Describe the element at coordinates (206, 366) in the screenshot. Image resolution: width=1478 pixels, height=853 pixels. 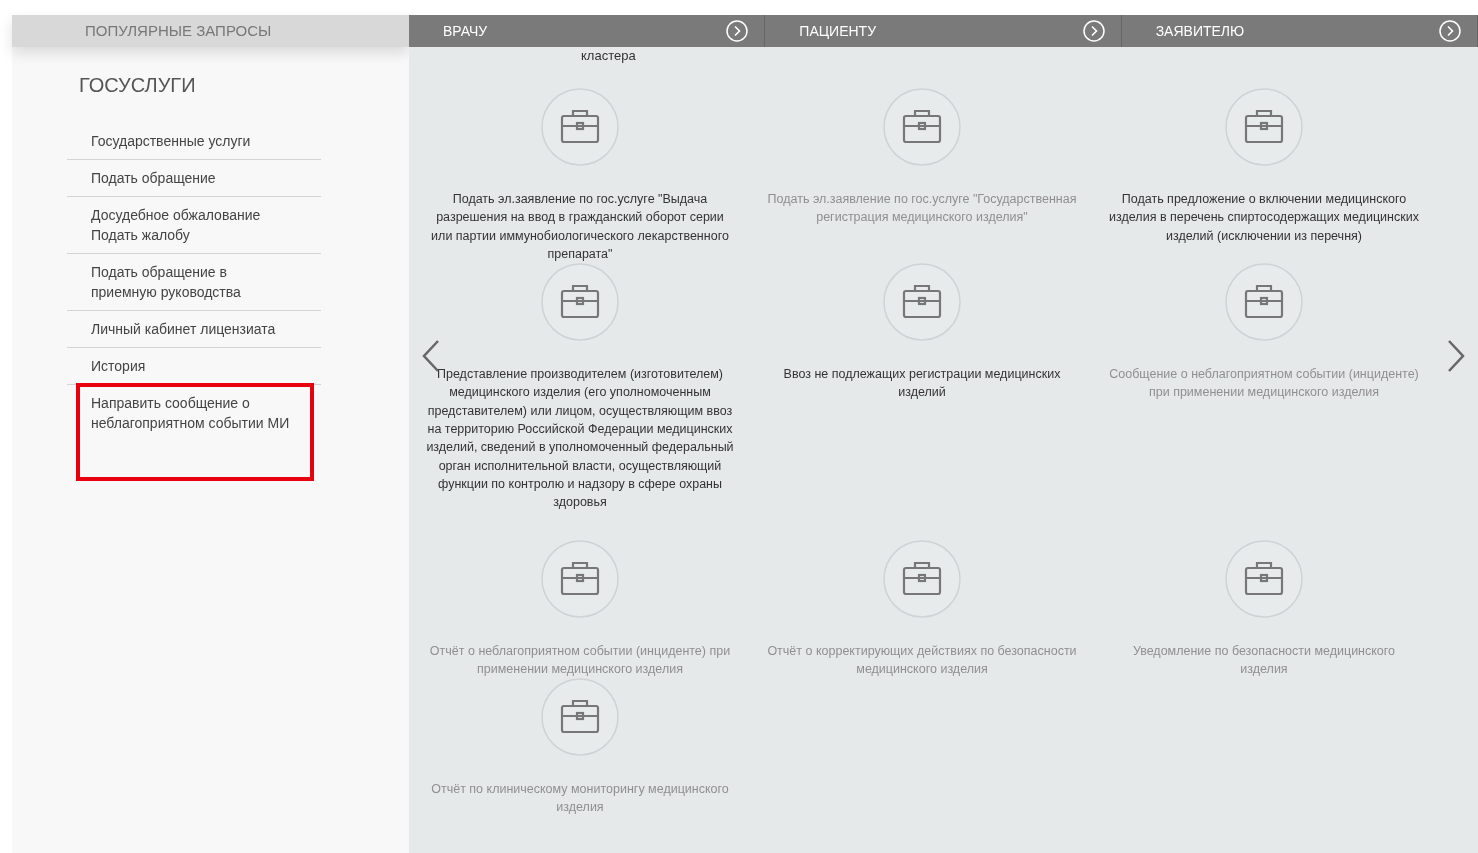
I see `sidebar-link: История` at that location.